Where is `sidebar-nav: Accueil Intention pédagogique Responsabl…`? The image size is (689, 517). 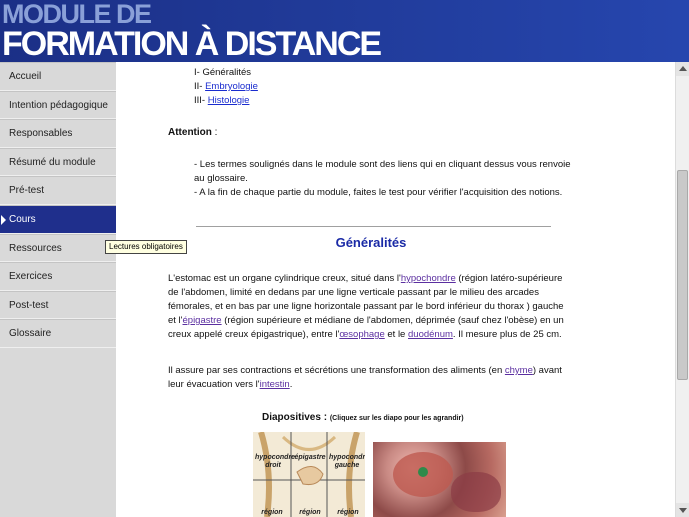 sidebar-nav: Accueil Intention pédagogique Responsabl… is located at coordinates (58, 289).